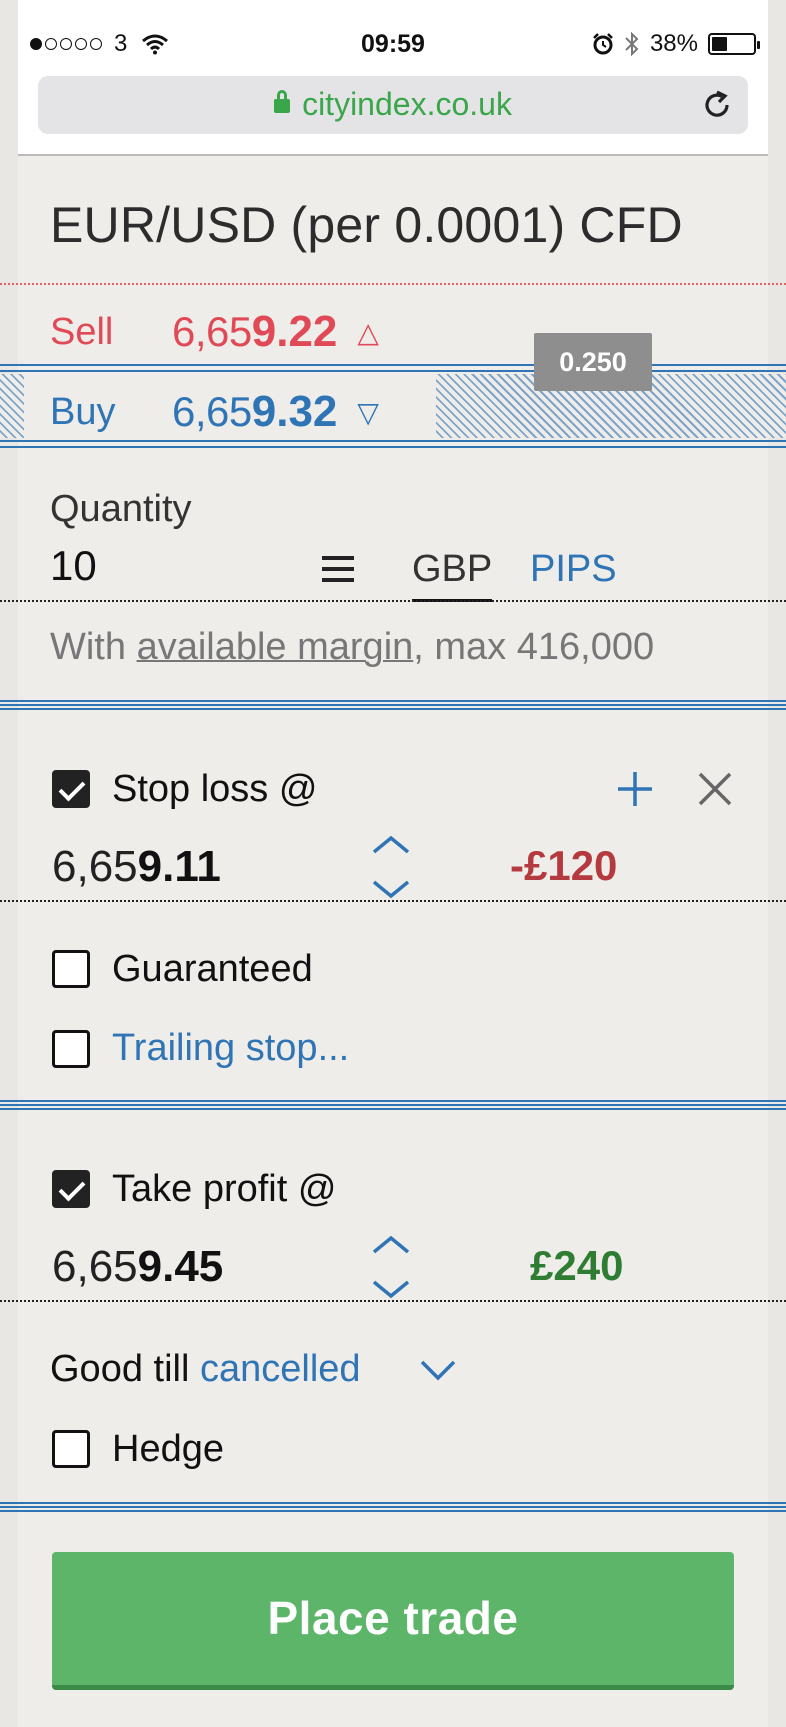 This screenshot has width=786, height=1727. Describe the element at coordinates (564, 865) in the screenshot. I see `stop-loss-pnl: -£120` at that location.